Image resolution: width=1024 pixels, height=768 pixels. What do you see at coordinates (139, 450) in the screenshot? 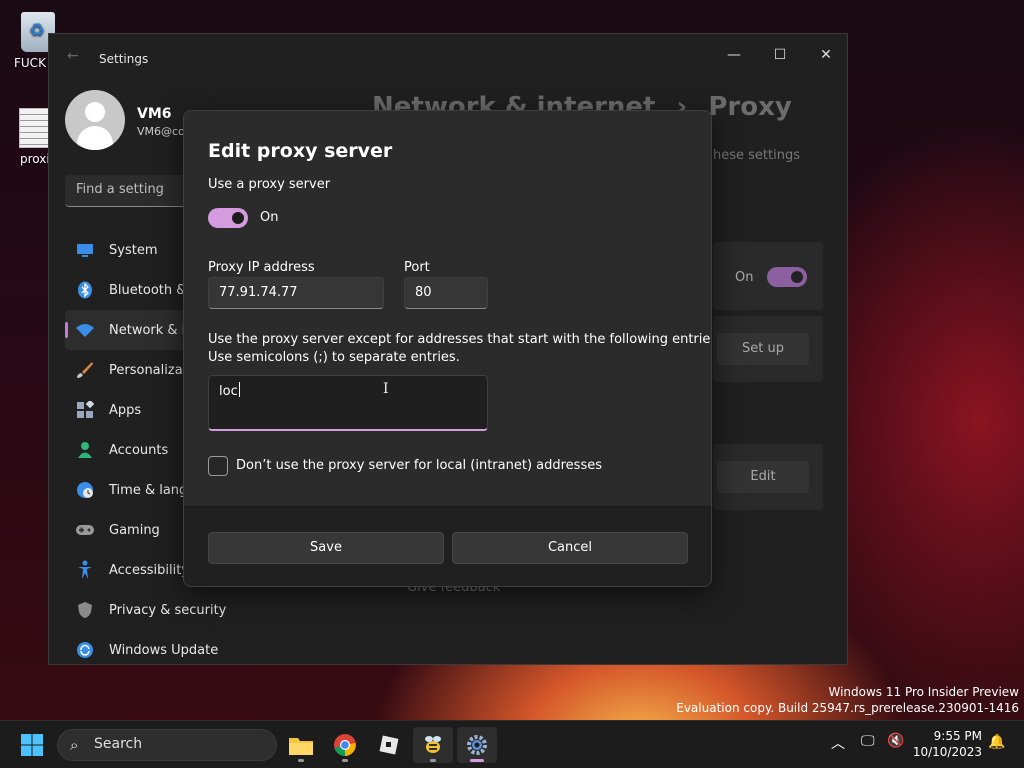
I see `sidebar-item-label: Accounts` at bounding box center [139, 450].